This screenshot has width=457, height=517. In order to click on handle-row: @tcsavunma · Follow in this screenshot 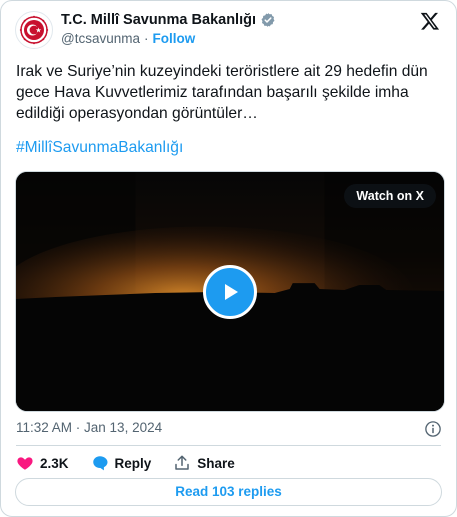, I will do `click(128, 38)`.